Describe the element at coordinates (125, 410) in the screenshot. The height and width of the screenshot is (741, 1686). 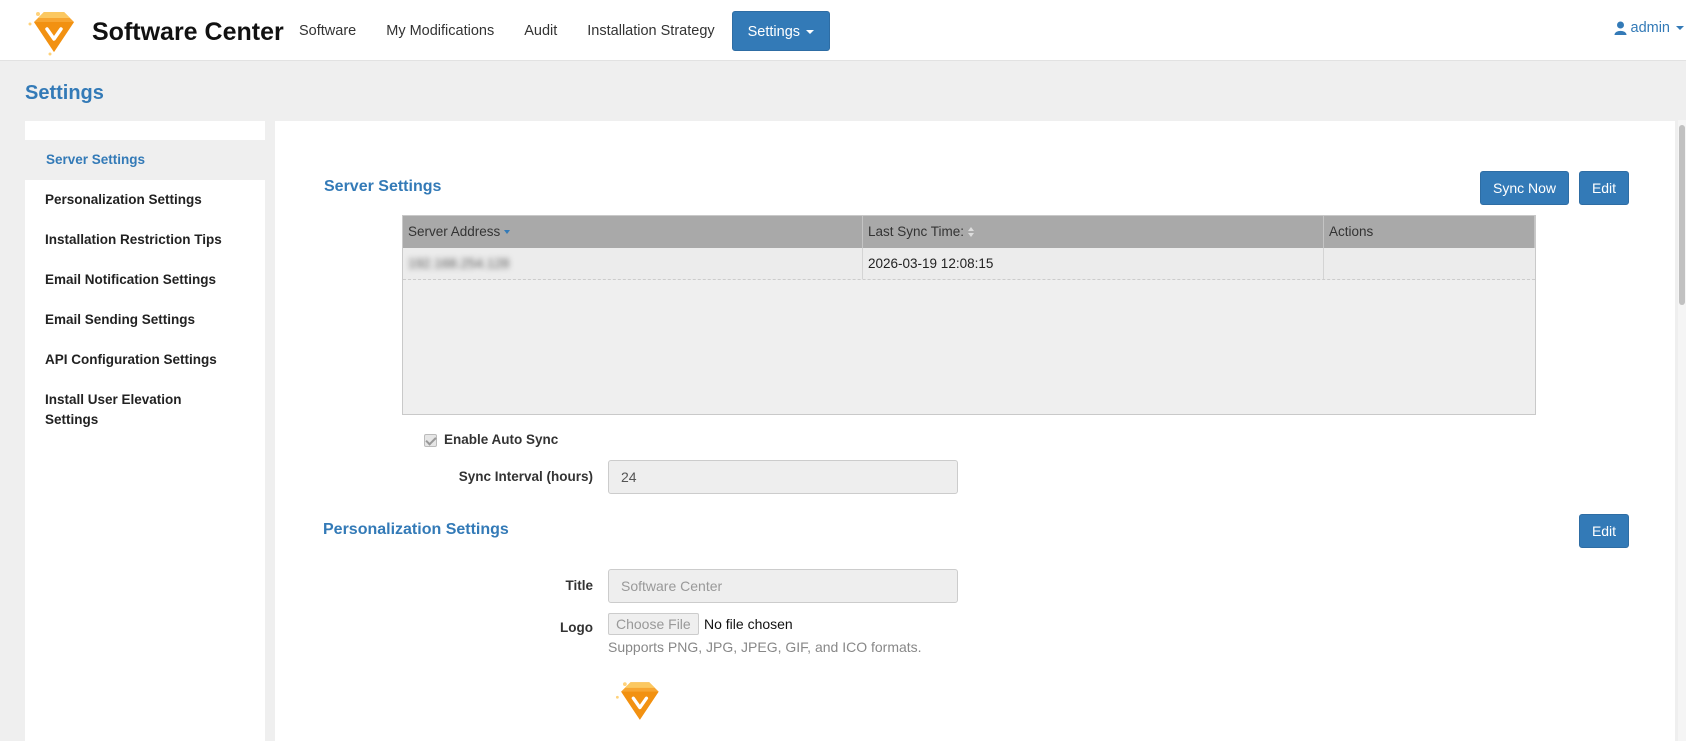
I see `sidebar-item-install-user-elevation-settings: Install User Elevation Settings` at that location.